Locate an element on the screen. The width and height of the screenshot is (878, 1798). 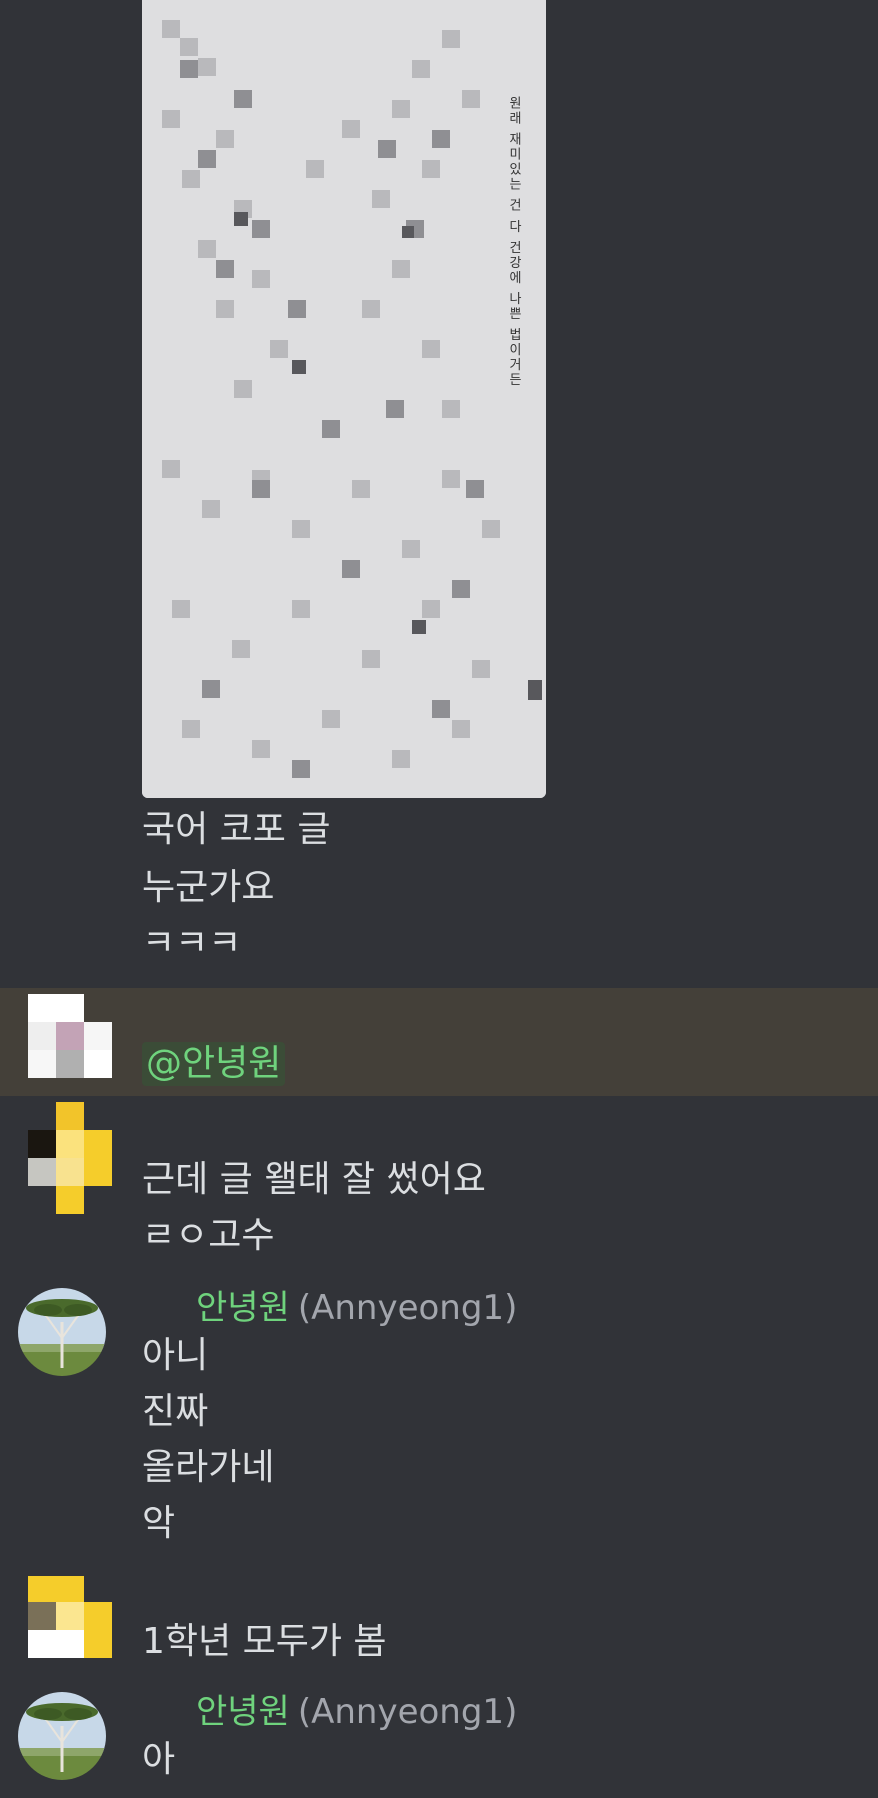
message-line: ㄹㅇ고수 is located at coordinates (208, 1235).